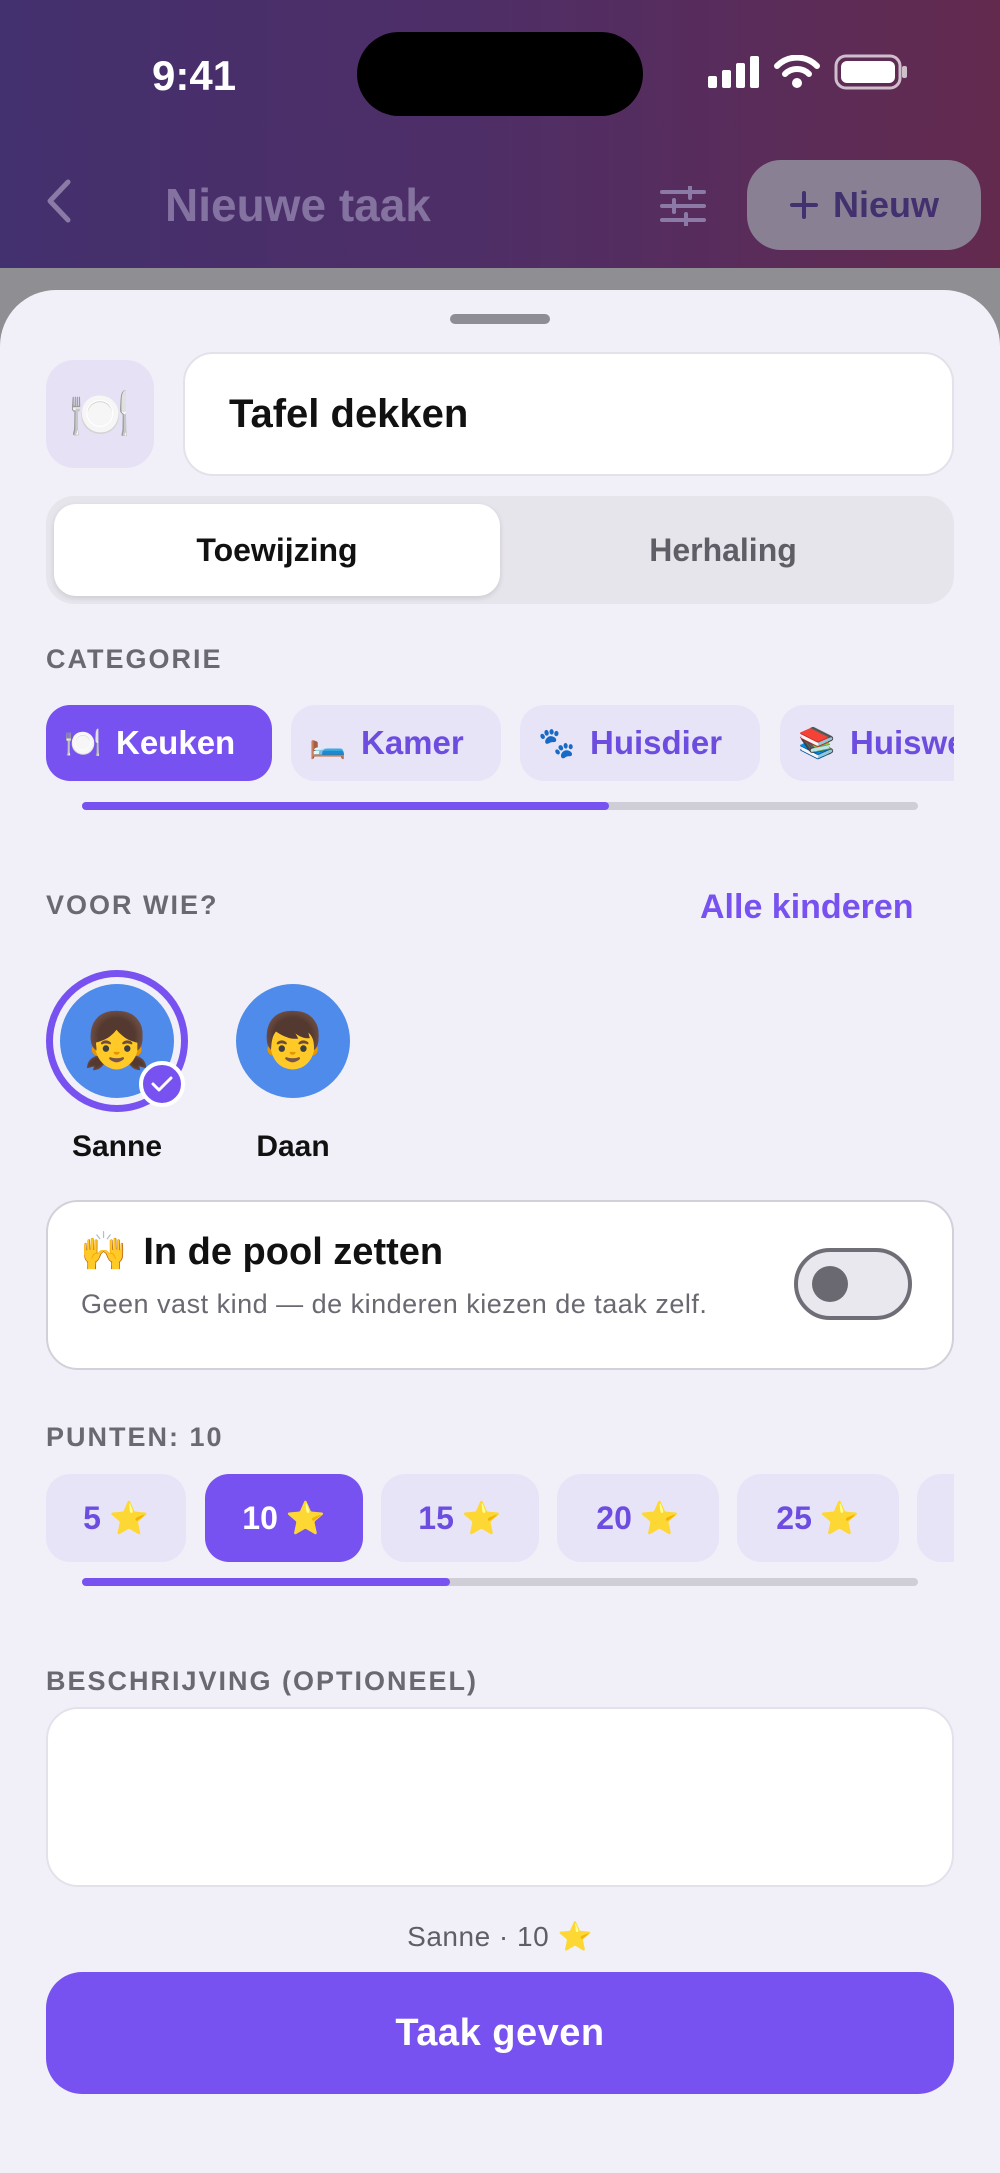 This screenshot has width=1000, height=2173. What do you see at coordinates (194, 75) in the screenshot?
I see `status-time: 9:41` at bounding box center [194, 75].